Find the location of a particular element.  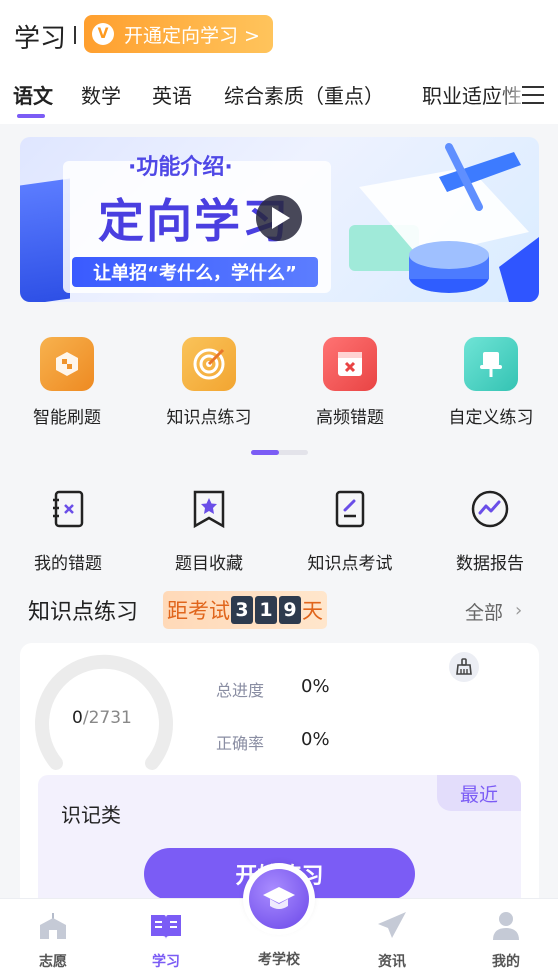

frequent-errors-button: 高频错题 is located at coordinates (350, 382).